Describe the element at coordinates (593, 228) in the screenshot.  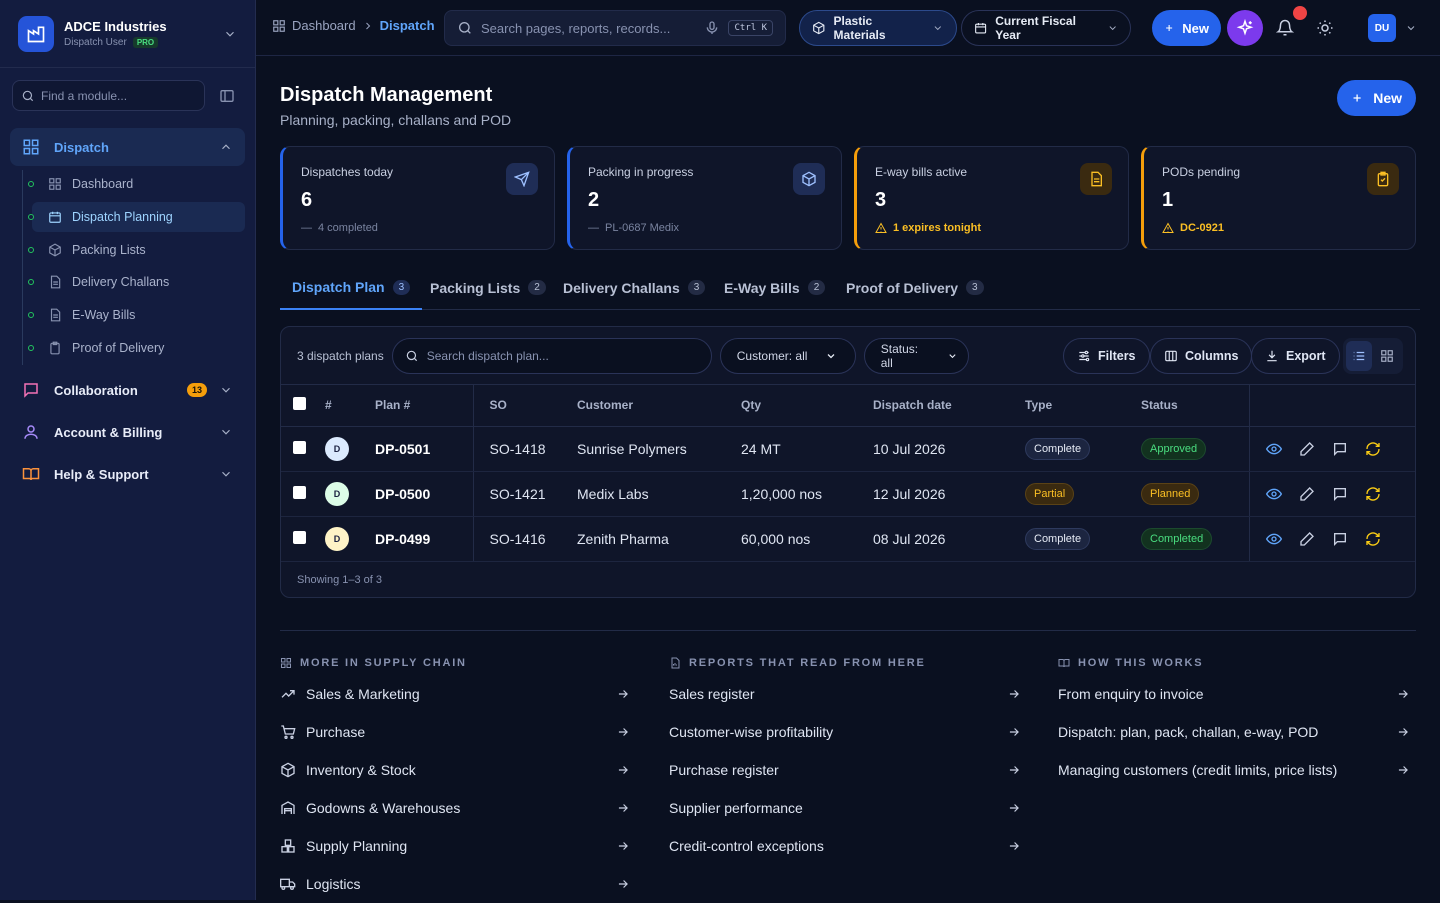
I see `dash-icon: —` at that location.